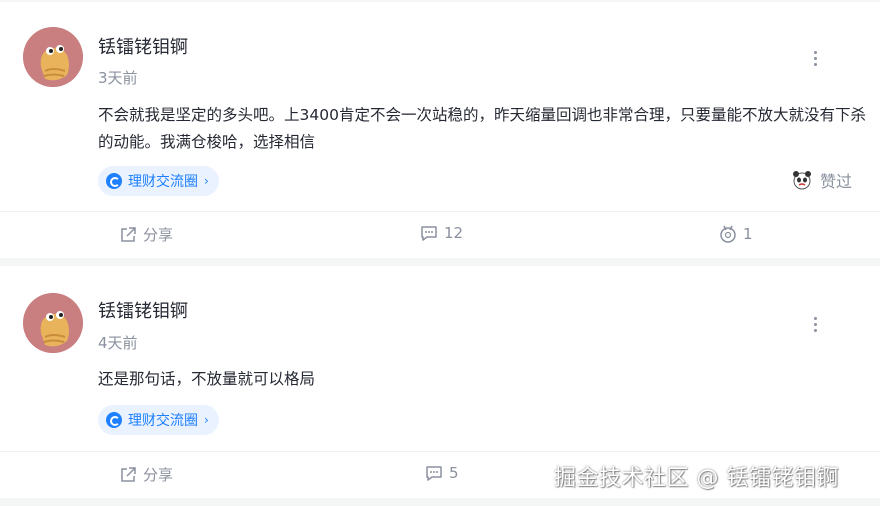  Describe the element at coordinates (454, 233) in the screenshot. I see `comment-count: 12` at that location.